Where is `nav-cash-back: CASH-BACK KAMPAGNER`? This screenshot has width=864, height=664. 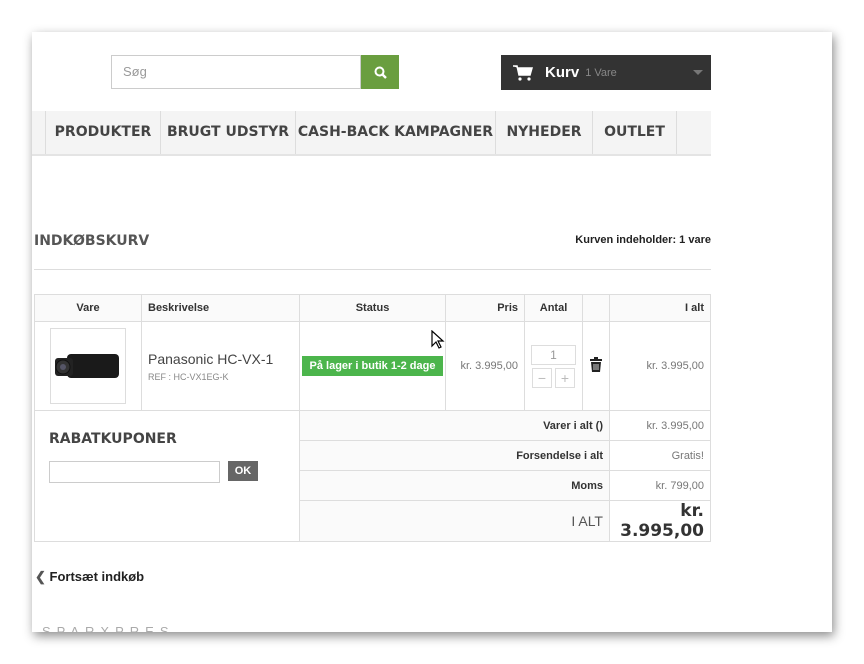
nav-cash-back: CASH-BACK KAMPAGNER is located at coordinates (395, 132).